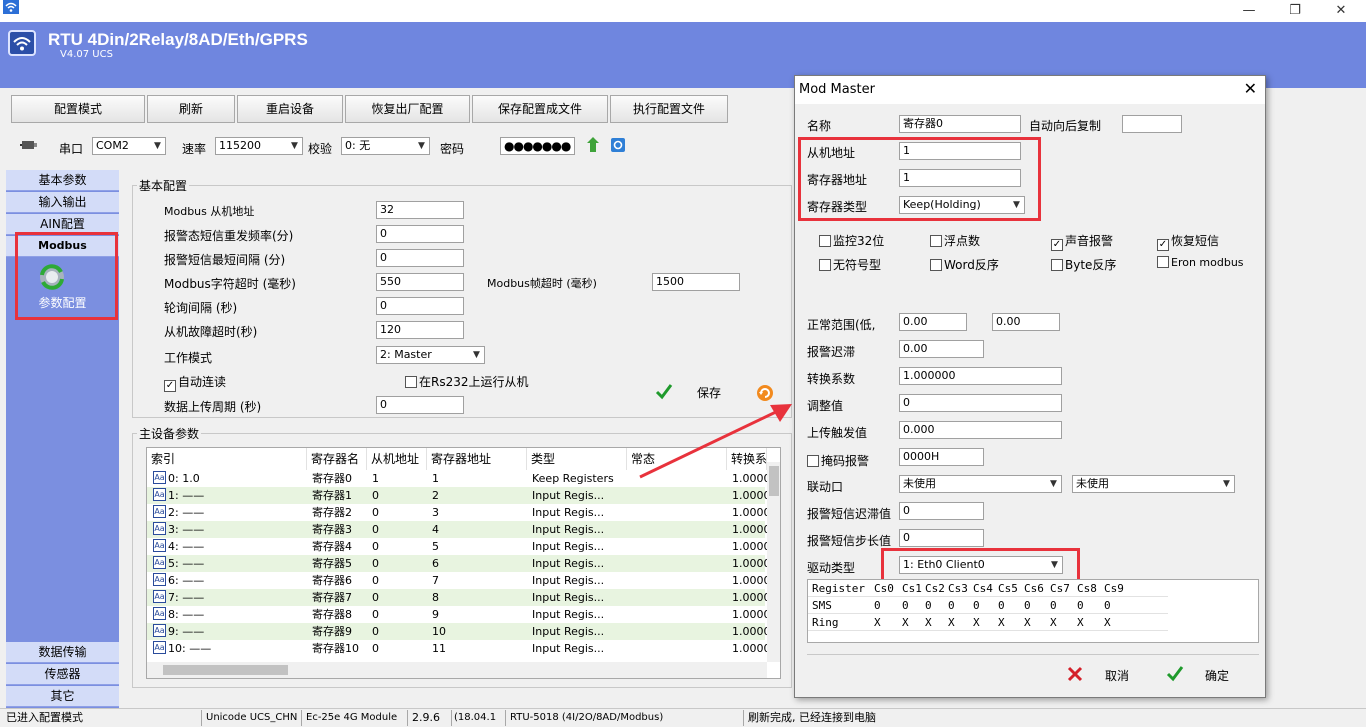 This screenshot has height=727, width=1366. I want to click on auto-connect-checkbox: ✓ 自动连读, so click(195, 382).